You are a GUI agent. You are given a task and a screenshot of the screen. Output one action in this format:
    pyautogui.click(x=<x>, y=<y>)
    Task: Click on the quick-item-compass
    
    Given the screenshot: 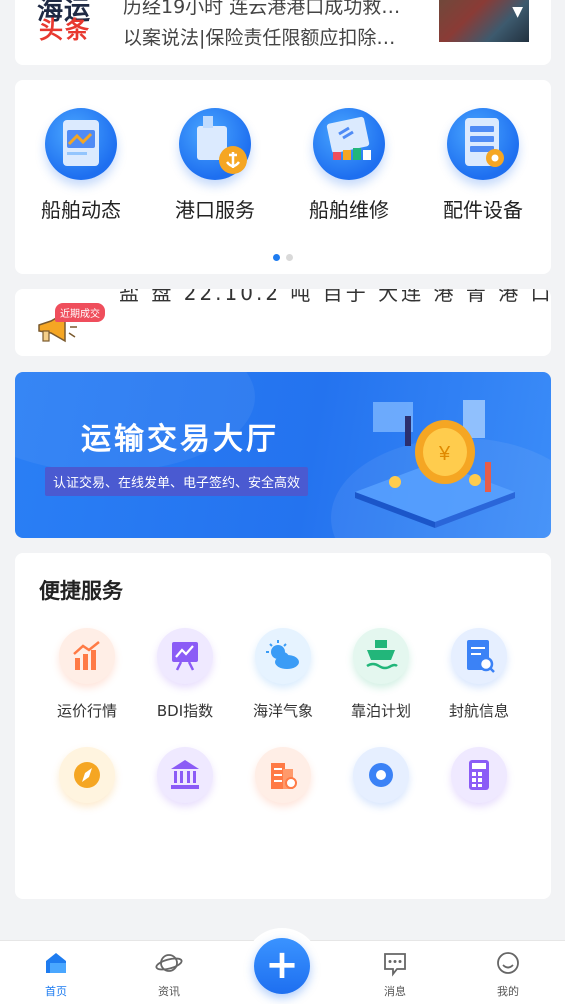 What is the action you would take?
    pyautogui.click(x=87, y=775)
    